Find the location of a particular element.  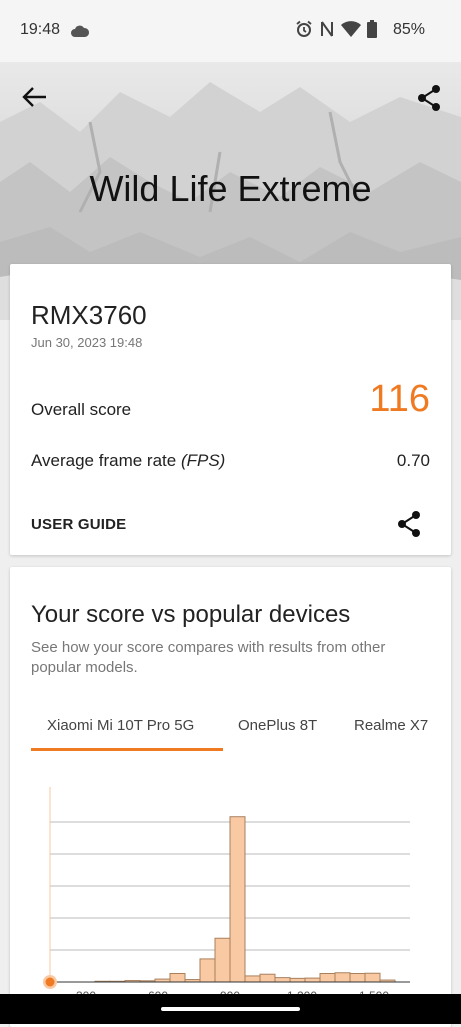

status-bar: 19:48 85% is located at coordinates (230, 31).